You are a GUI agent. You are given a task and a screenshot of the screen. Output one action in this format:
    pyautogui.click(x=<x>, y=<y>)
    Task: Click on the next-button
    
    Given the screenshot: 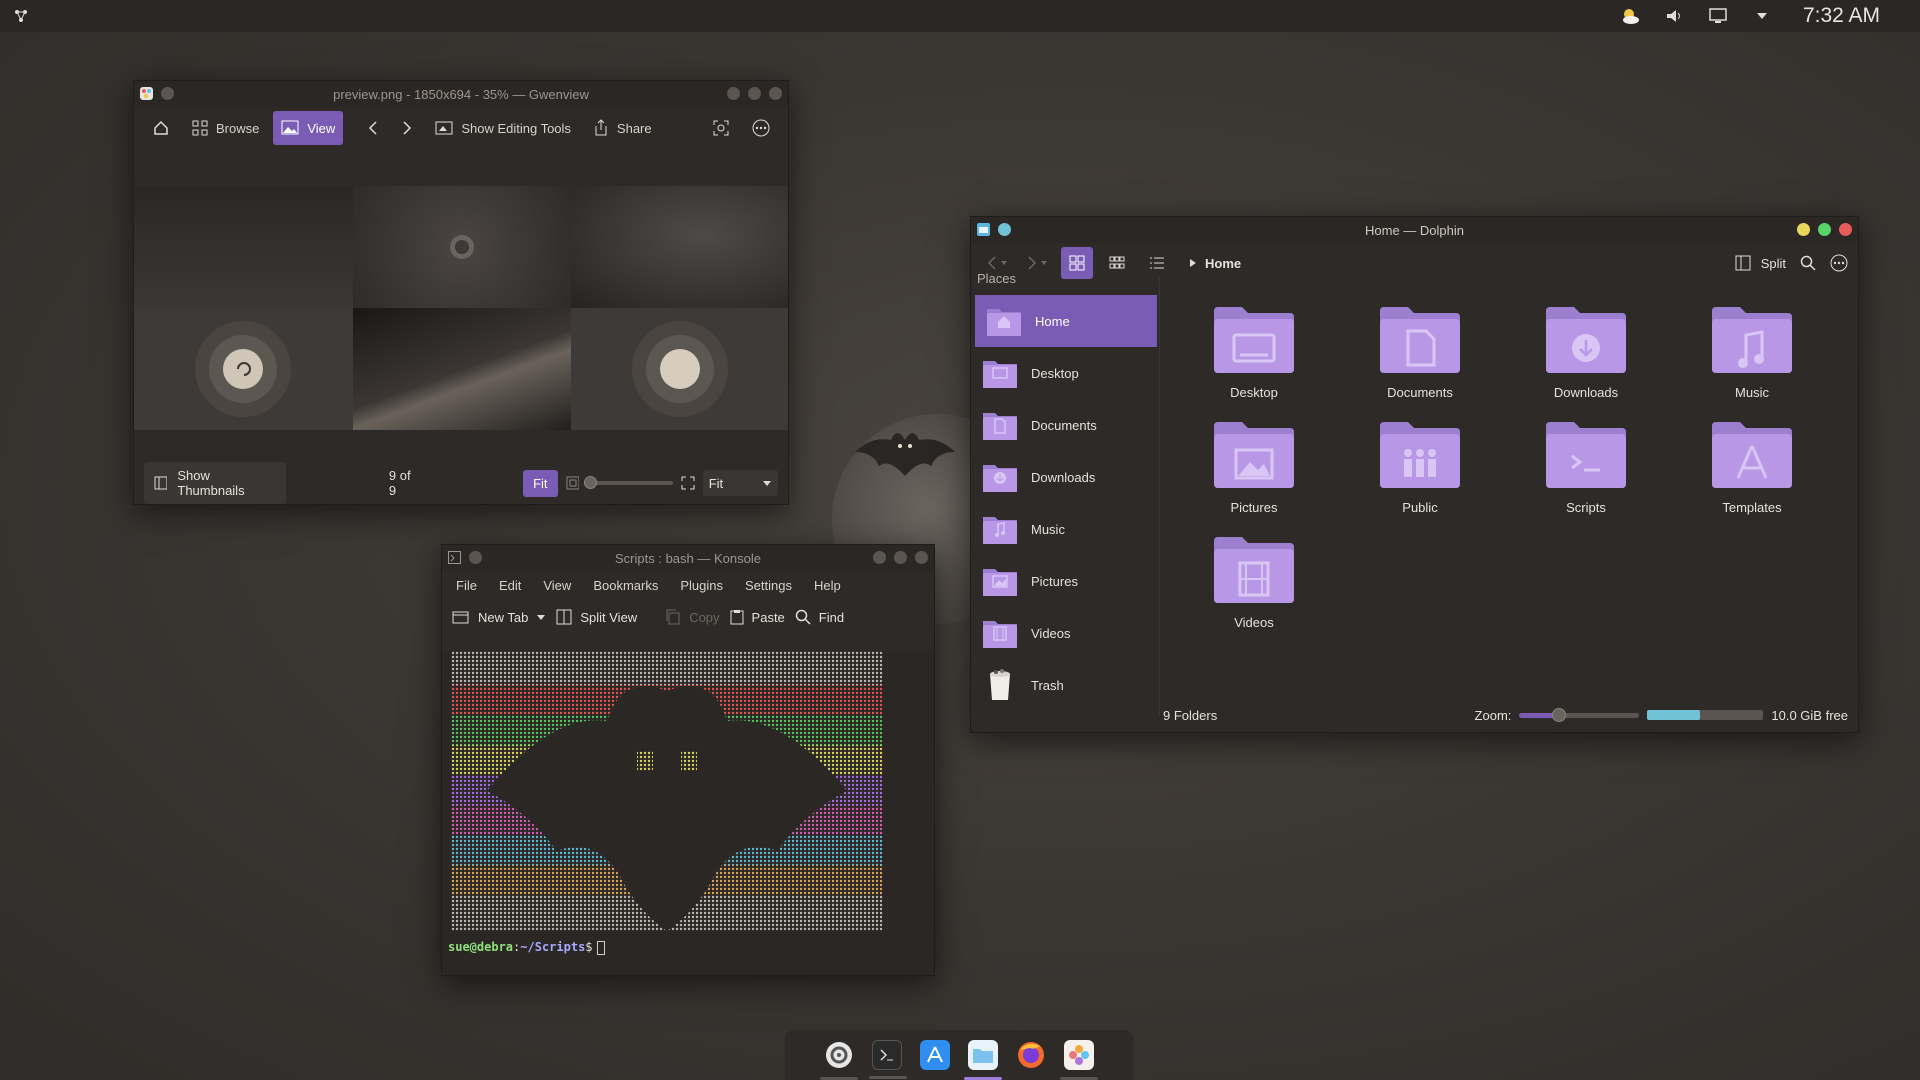 What is the action you would take?
    pyautogui.click(x=407, y=128)
    